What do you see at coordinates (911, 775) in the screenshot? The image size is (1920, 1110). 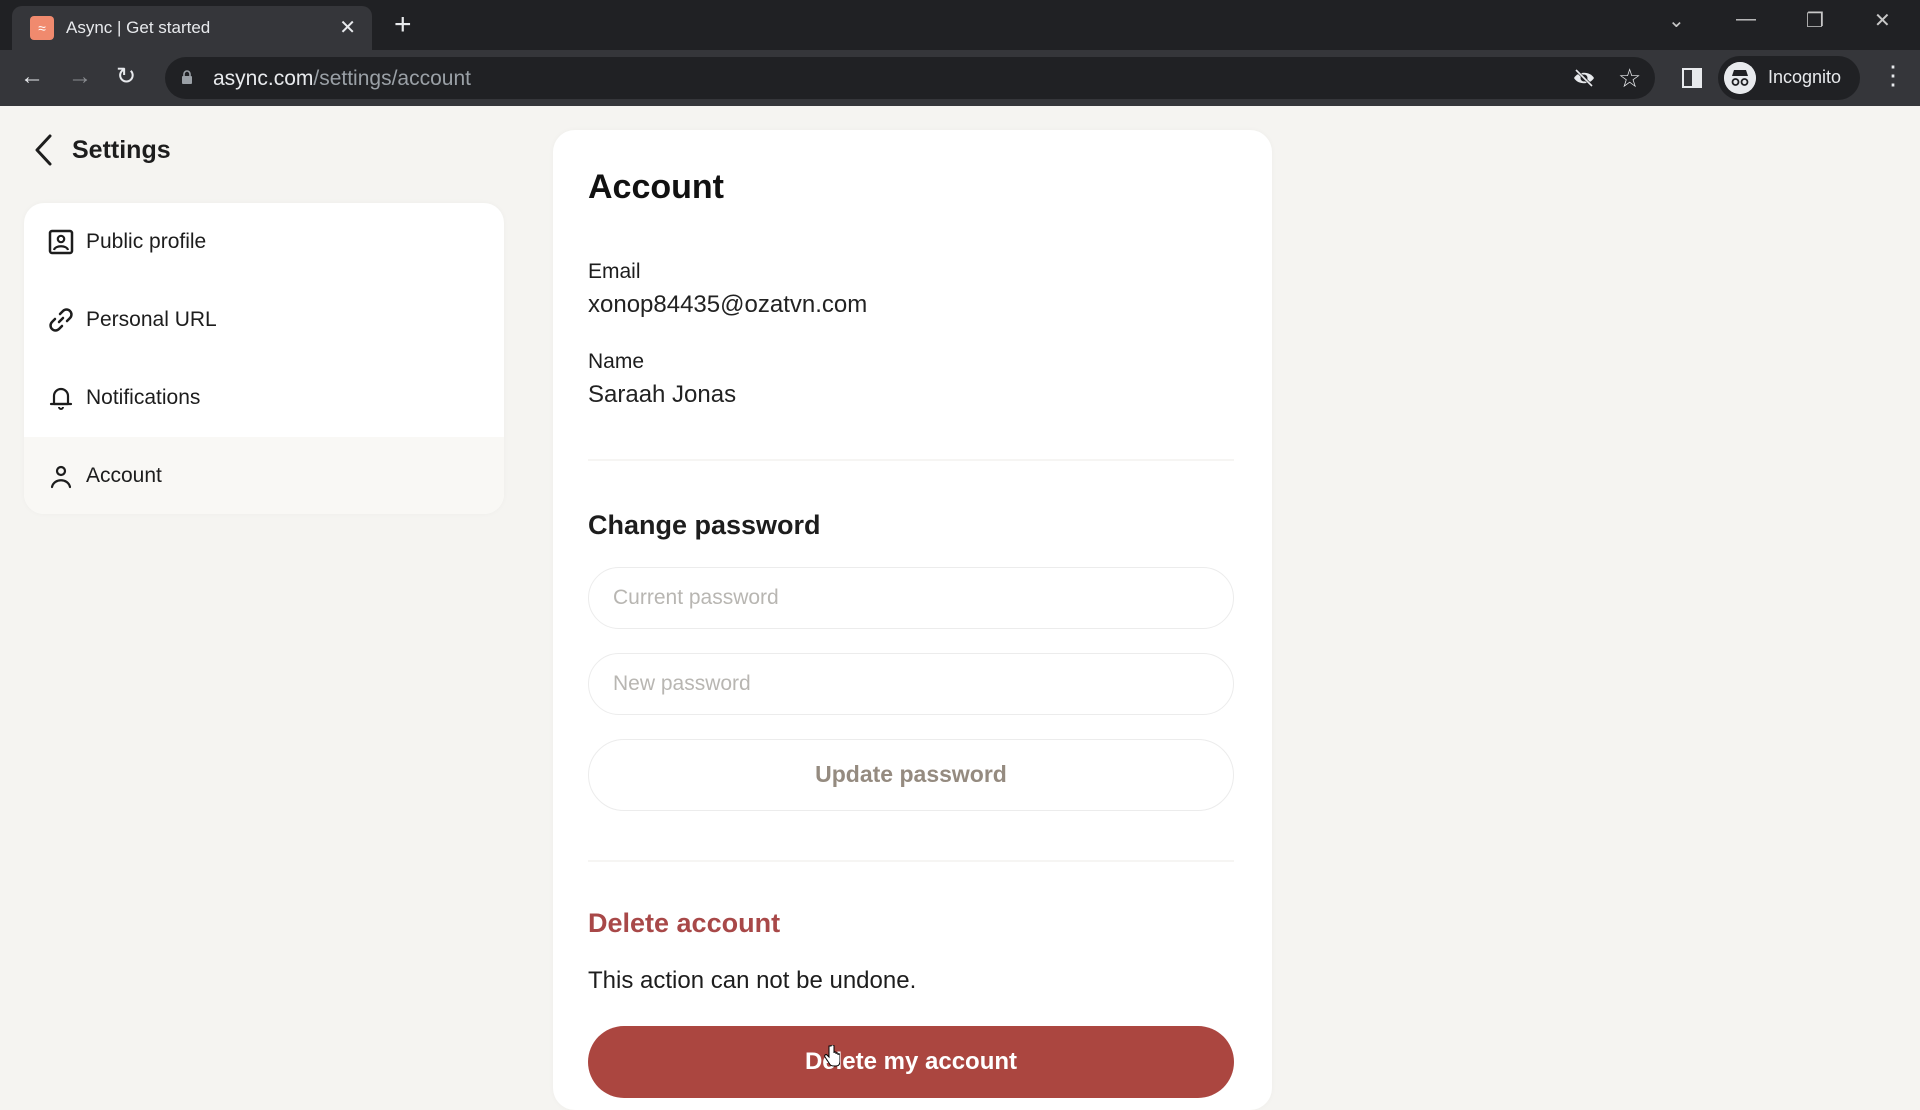 I see `update-password-button: Update password` at bounding box center [911, 775].